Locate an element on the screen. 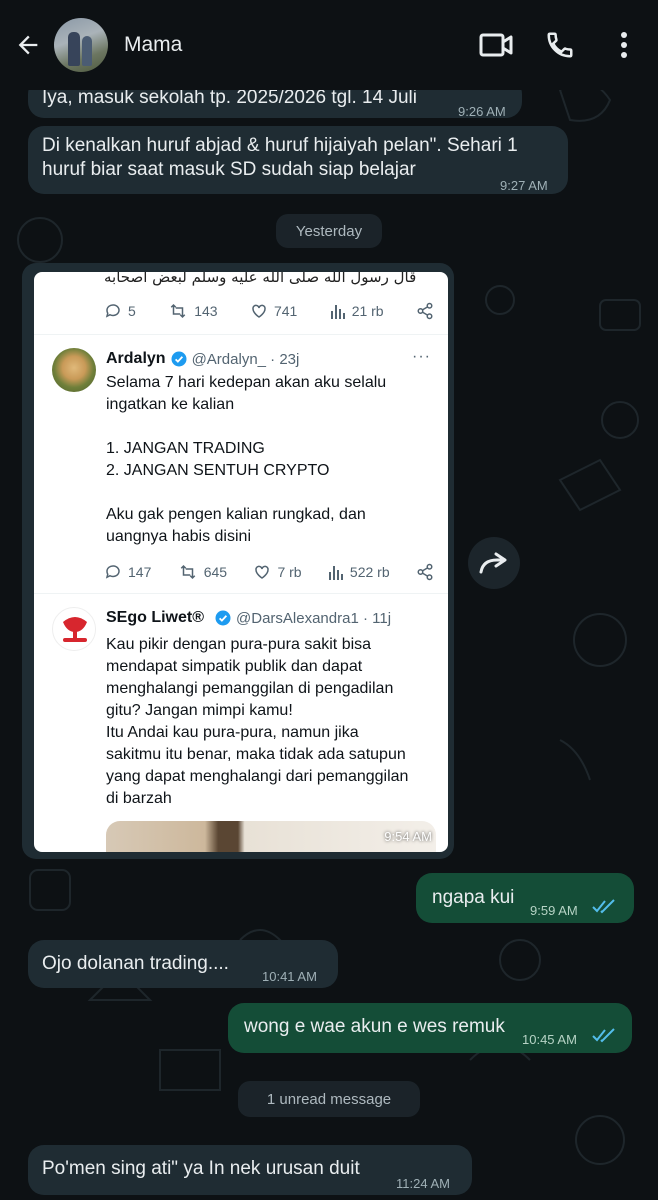 Image resolution: width=658 pixels, height=1200 pixels. tweet-author-name: SEgo Liwet® @DarsAlexandra1 · 11j is located at coordinates (248, 618).